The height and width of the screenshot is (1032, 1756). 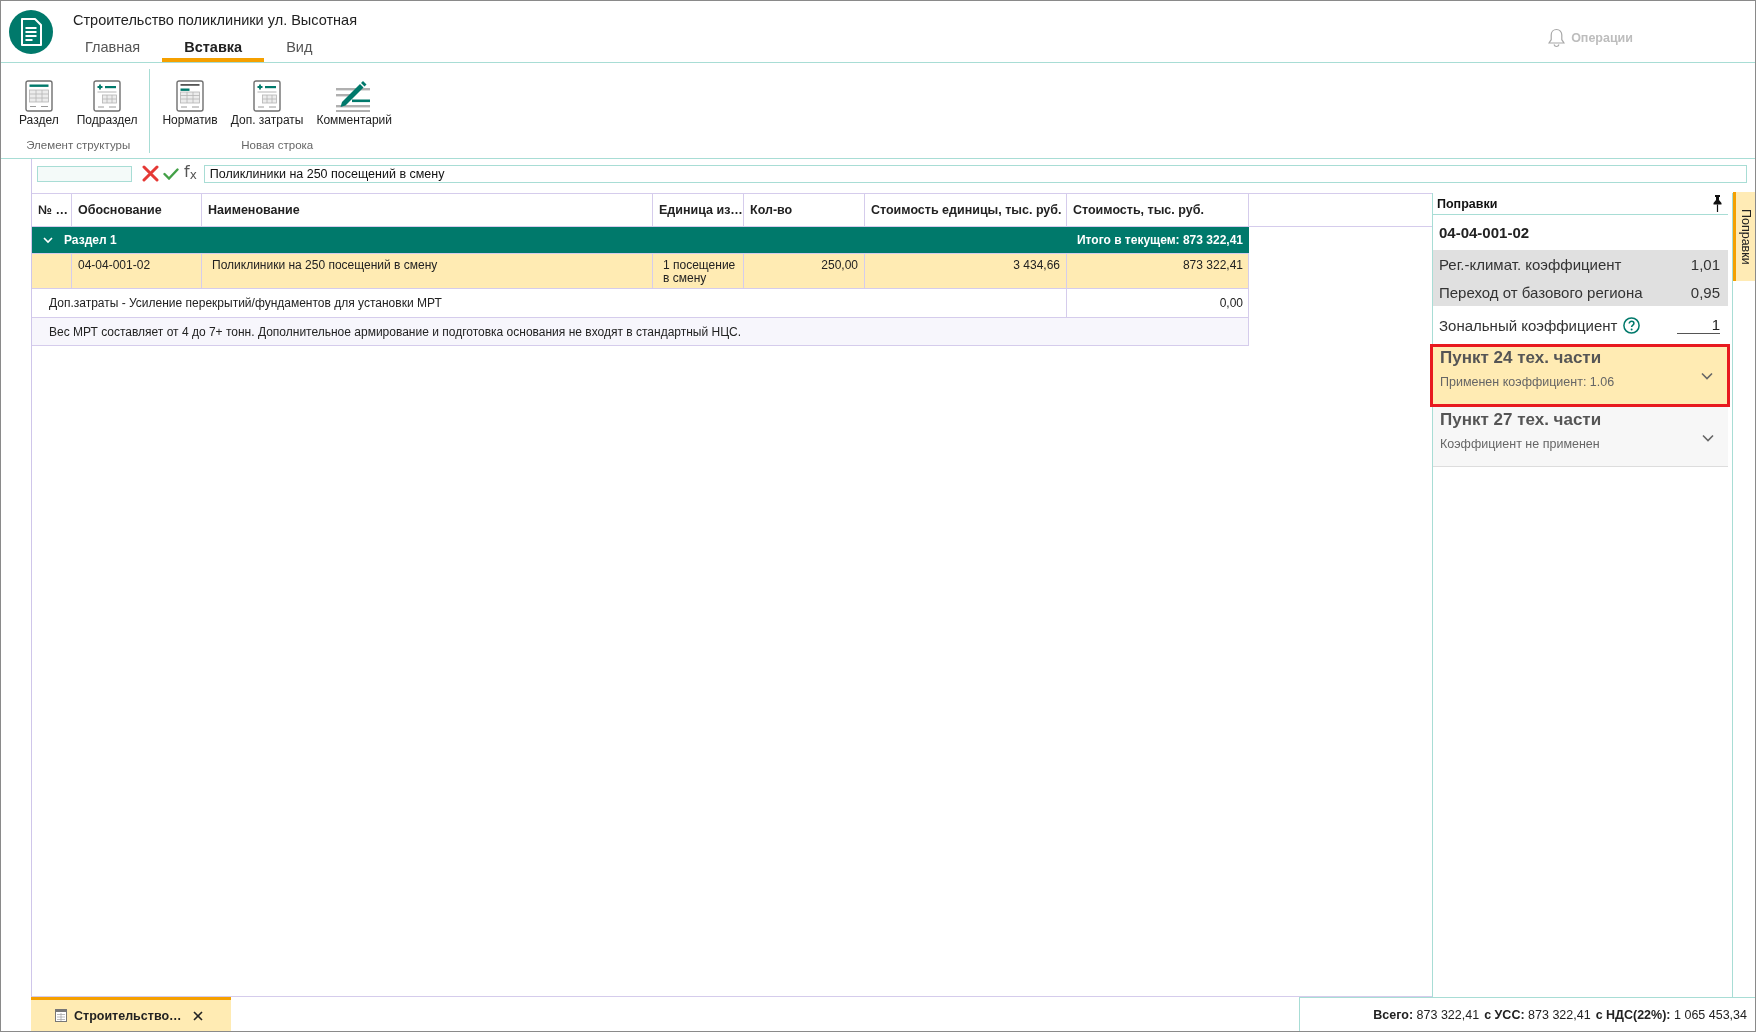 What do you see at coordinates (1467, 203) in the screenshot?
I see `panel-title: Поправки` at bounding box center [1467, 203].